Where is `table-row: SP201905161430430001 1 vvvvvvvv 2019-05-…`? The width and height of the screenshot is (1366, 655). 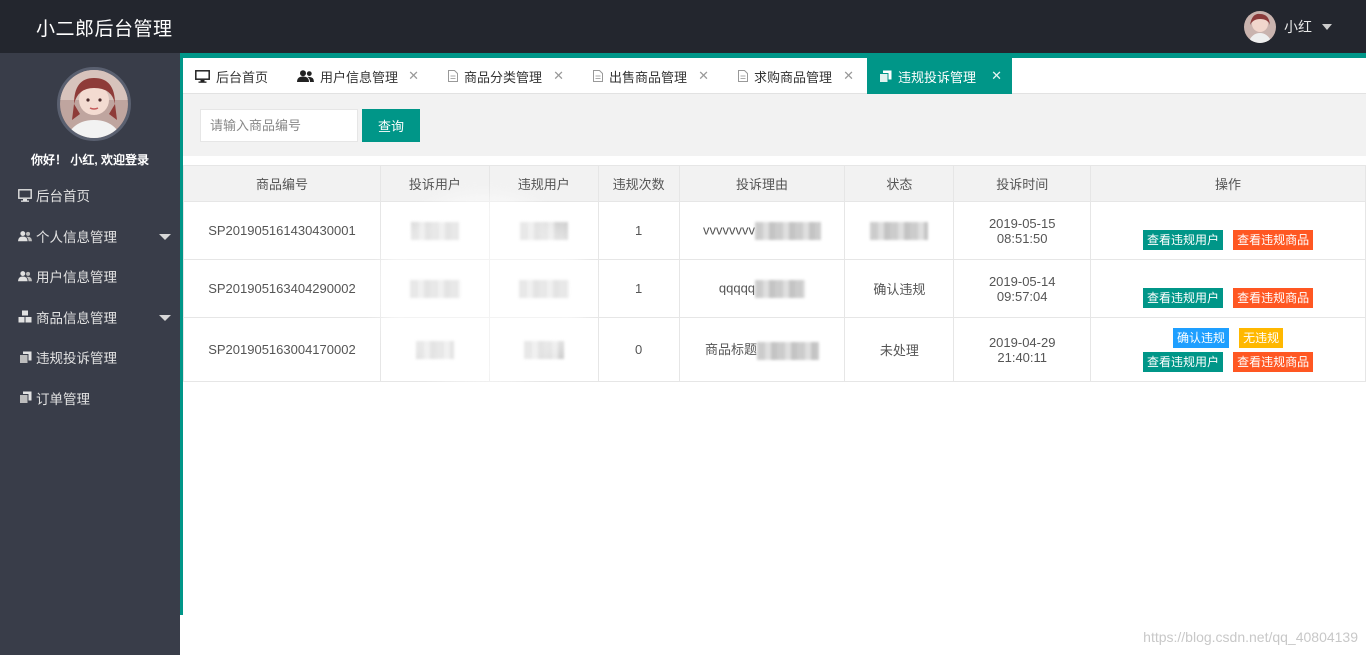
table-row: SP201905161430430001 1 vvvvvvvv 2019-05-… is located at coordinates (774, 230).